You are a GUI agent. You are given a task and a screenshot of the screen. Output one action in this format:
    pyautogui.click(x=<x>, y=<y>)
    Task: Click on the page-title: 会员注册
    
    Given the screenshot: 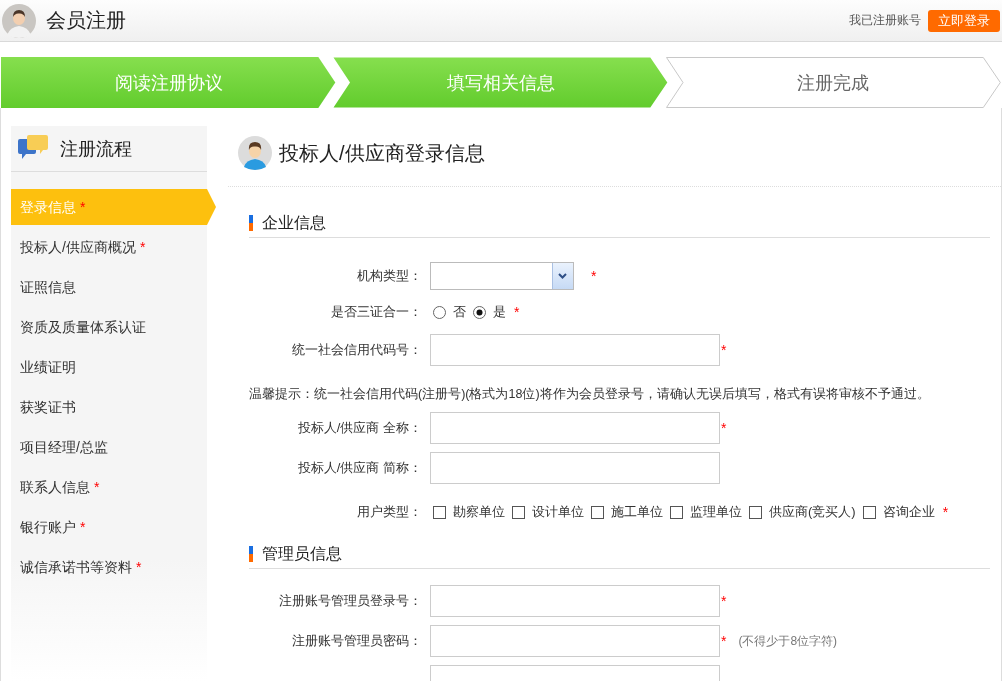 What is the action you would take?
    pyautogui.click(x=86, y=20)
    